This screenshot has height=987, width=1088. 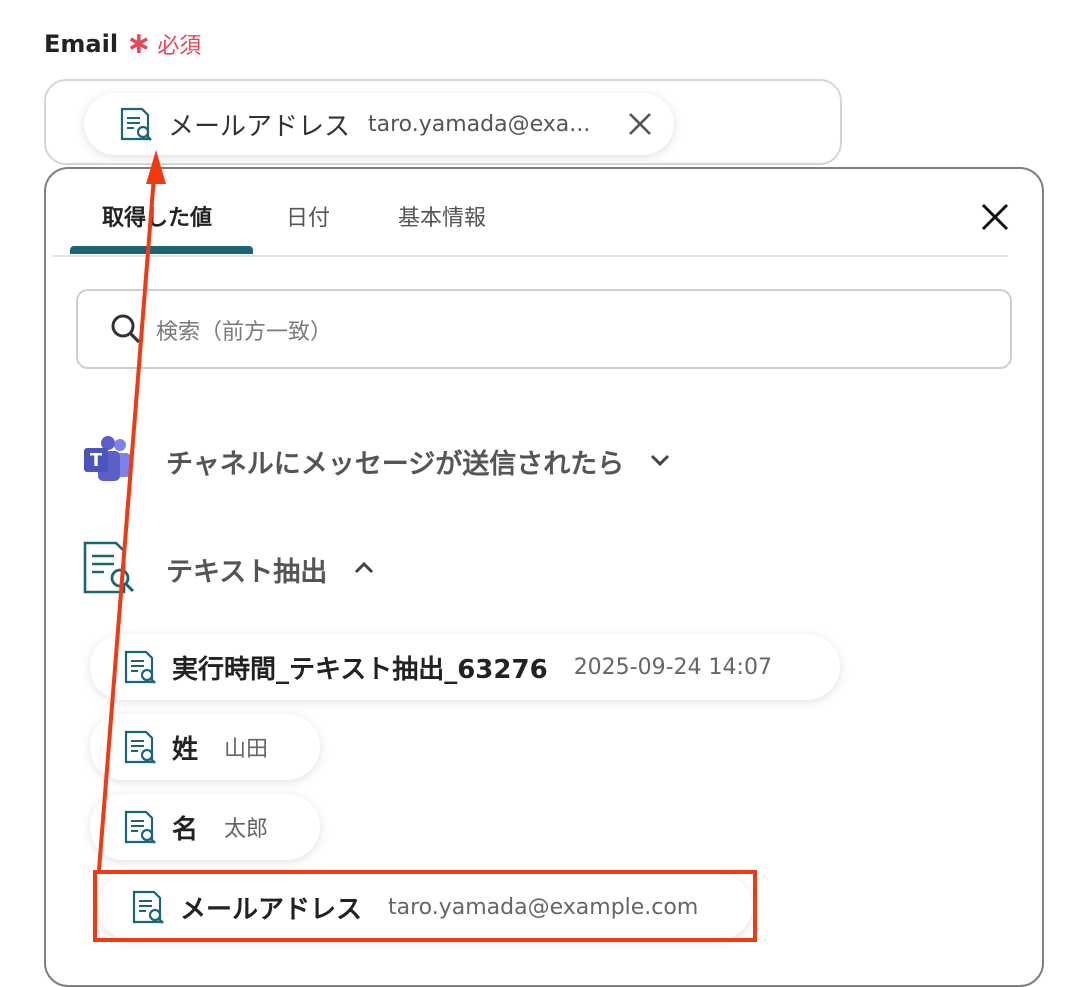 What do you see at coordinates (640, 124) in the screenshot?
I see `remove-chip-close-icon` at bounding box center [640, 124].